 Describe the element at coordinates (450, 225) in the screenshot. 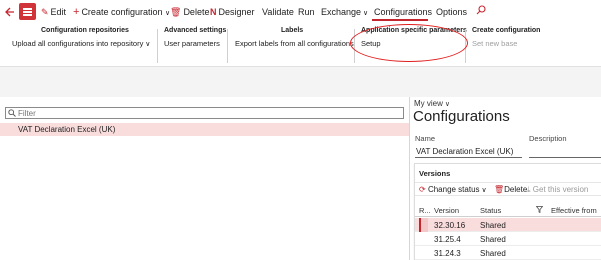

I see `version-cell: 32.30.16` at that location.